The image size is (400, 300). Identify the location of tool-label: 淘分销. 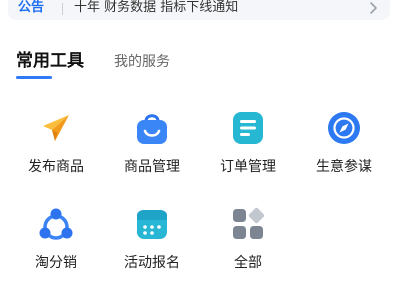
(56, 263).